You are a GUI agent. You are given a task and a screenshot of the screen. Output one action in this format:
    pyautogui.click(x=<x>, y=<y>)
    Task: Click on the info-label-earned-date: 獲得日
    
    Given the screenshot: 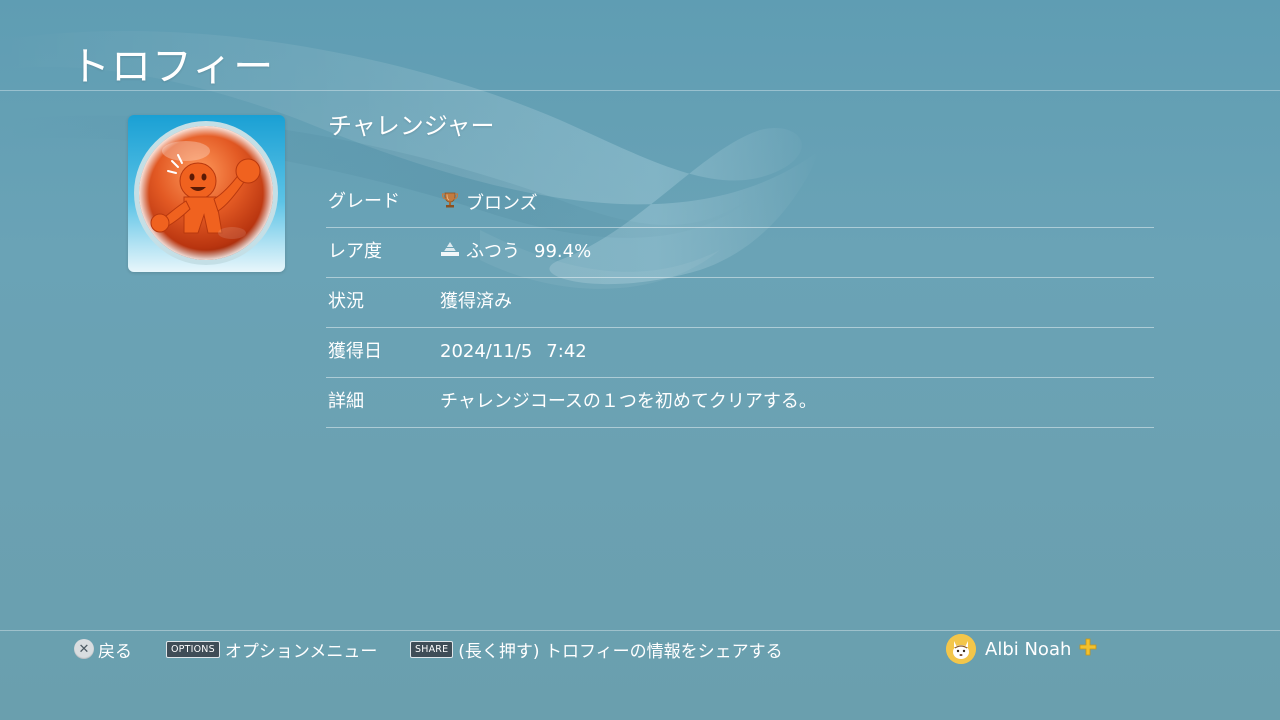 What is the action you would take?
    pyautogui.click(x=355, y=351)
    